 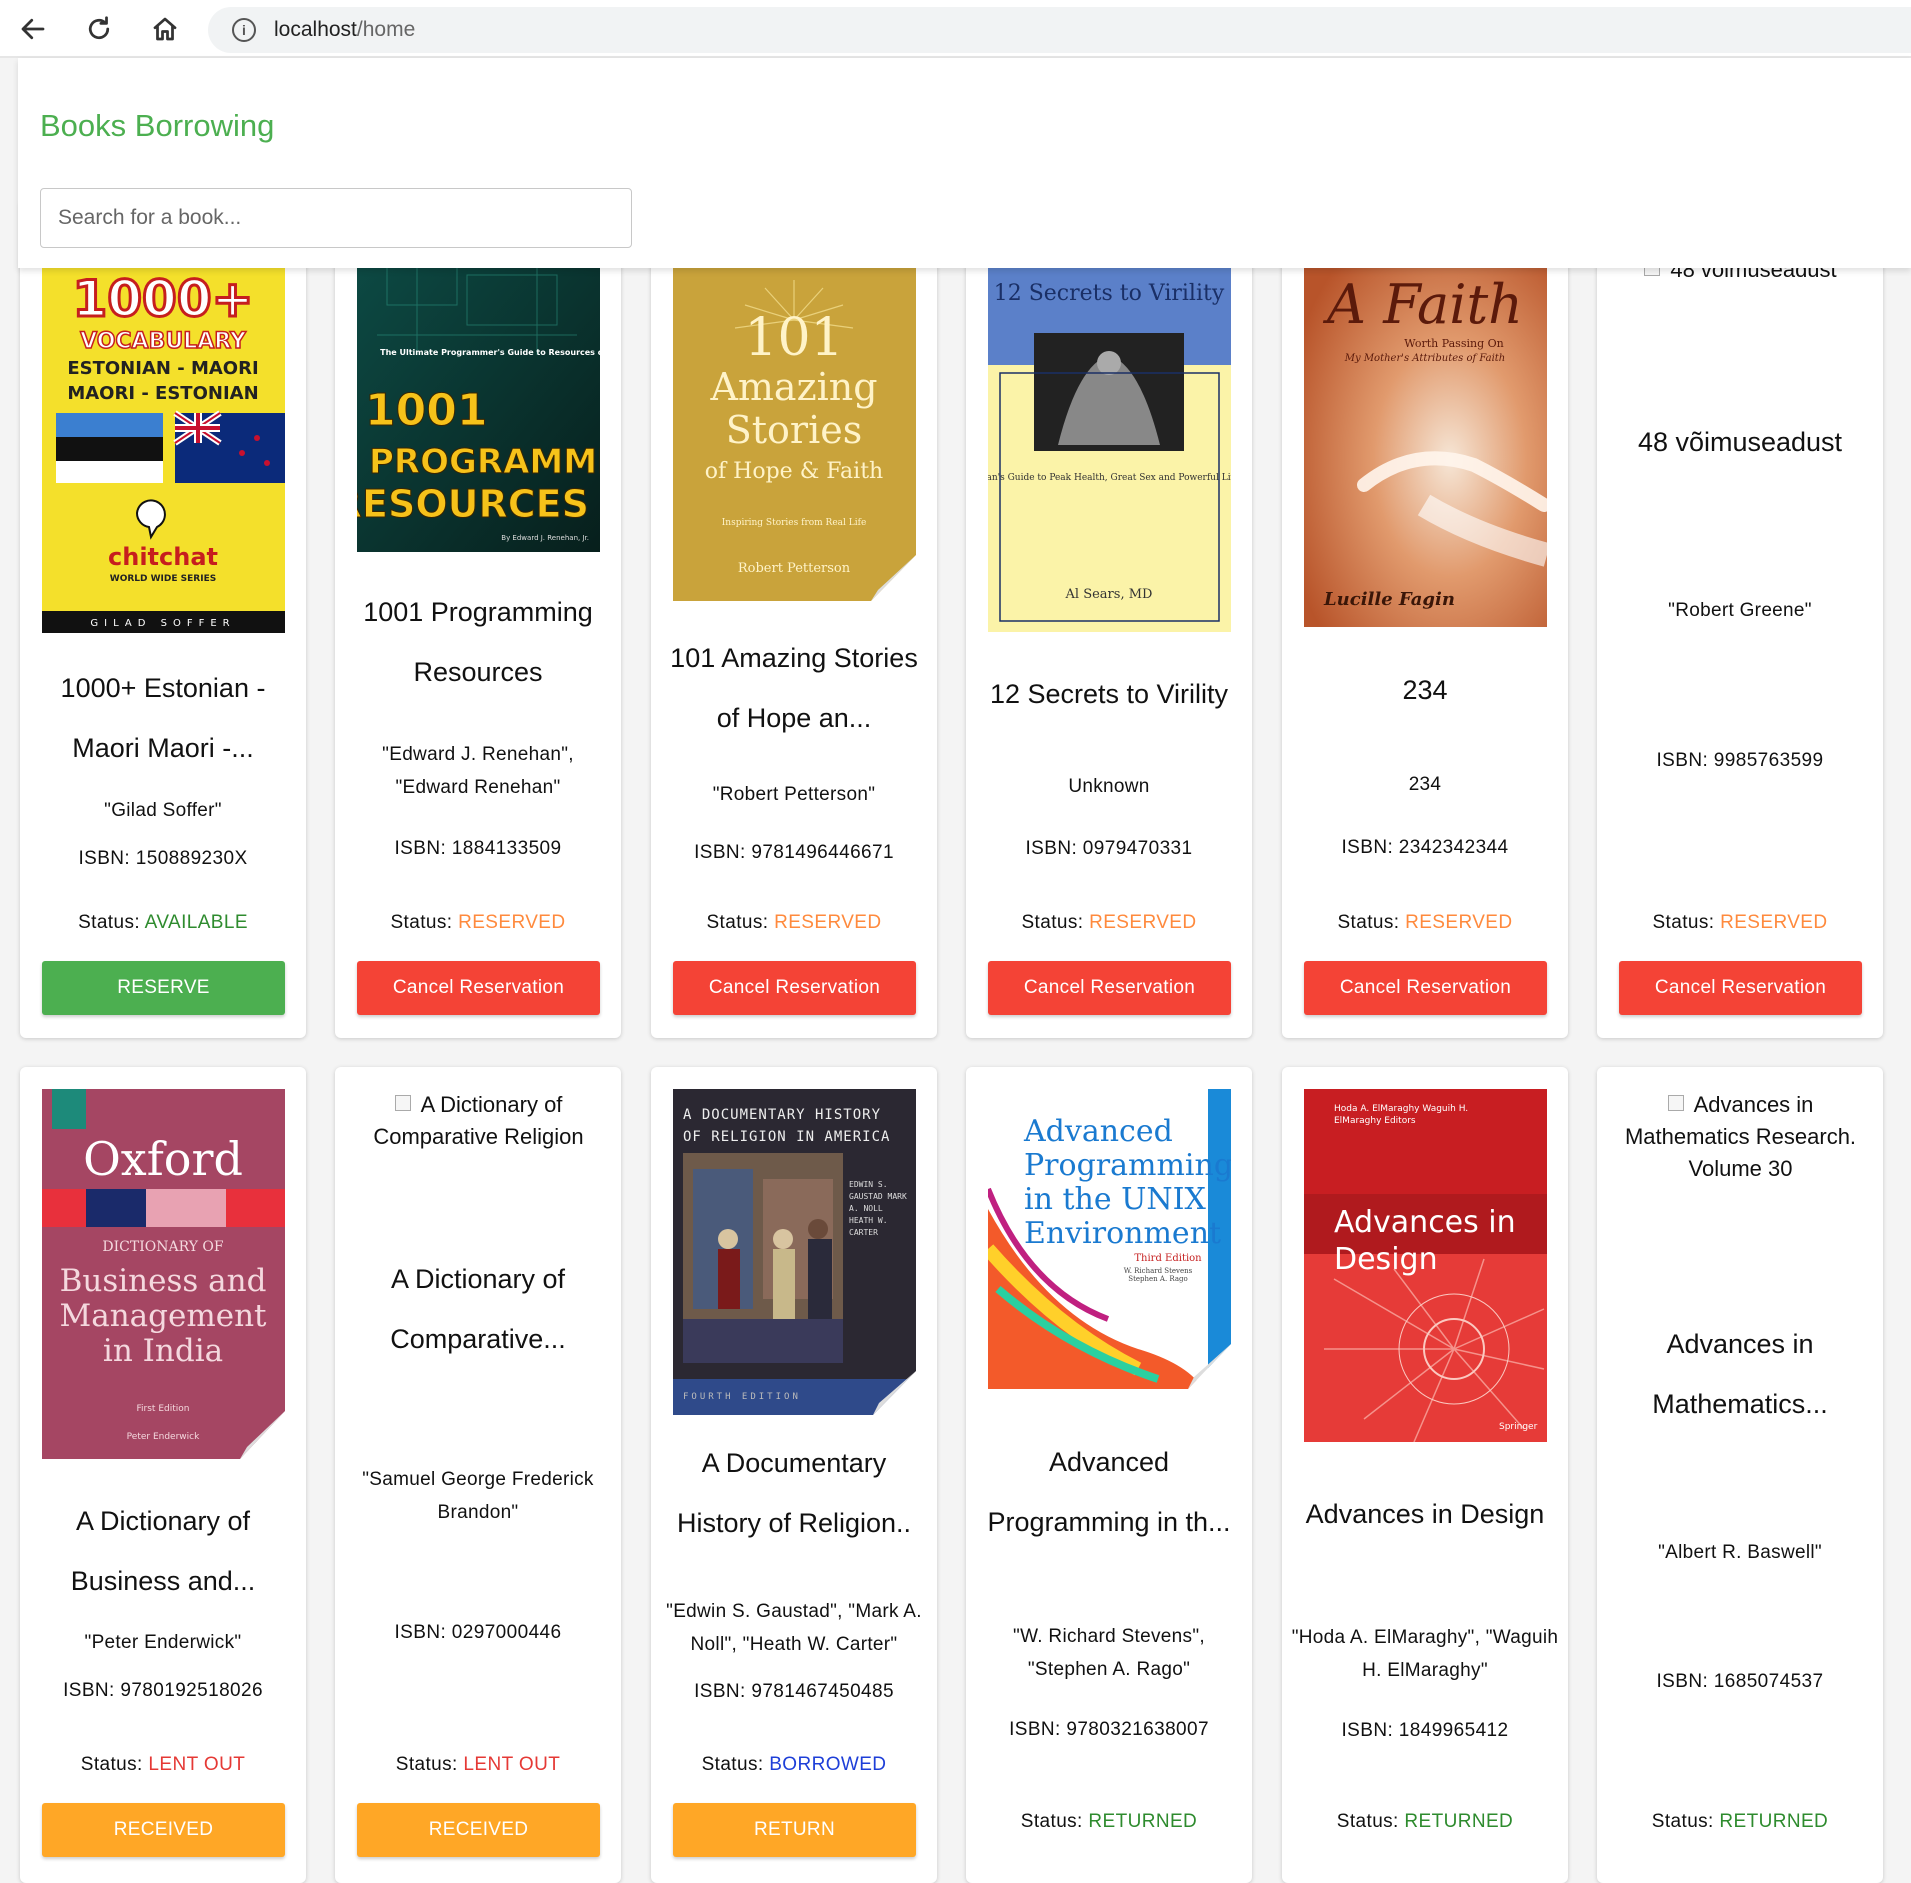 I want to click on svg-text: Design, so click(x=1386, y=1259).